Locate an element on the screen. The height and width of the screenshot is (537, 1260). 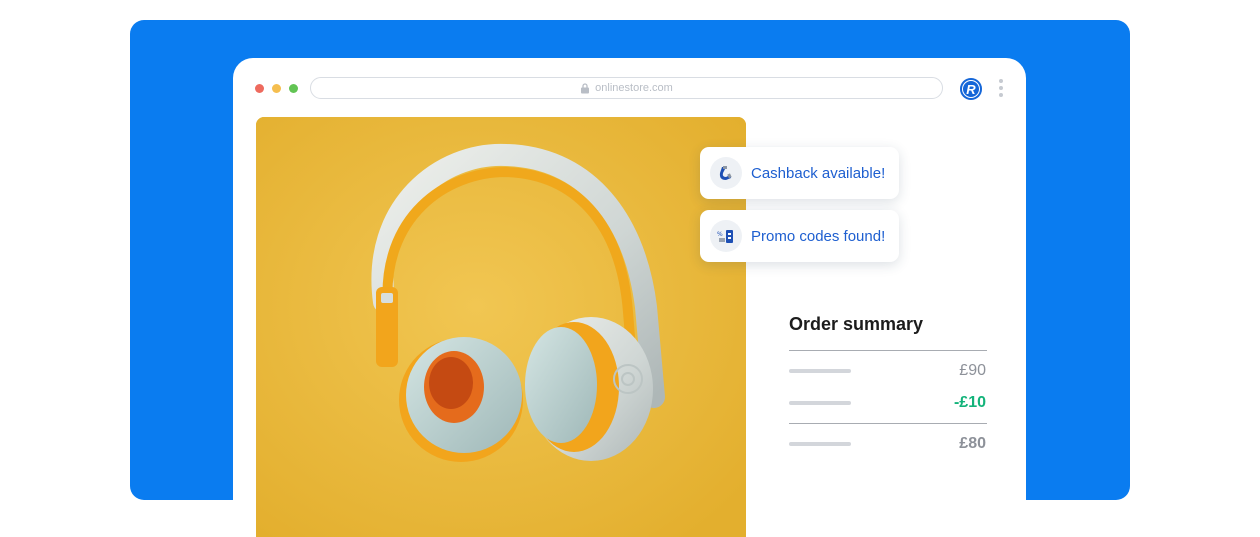
url-text: onlinestore.com is located at coordinates (634, 88).